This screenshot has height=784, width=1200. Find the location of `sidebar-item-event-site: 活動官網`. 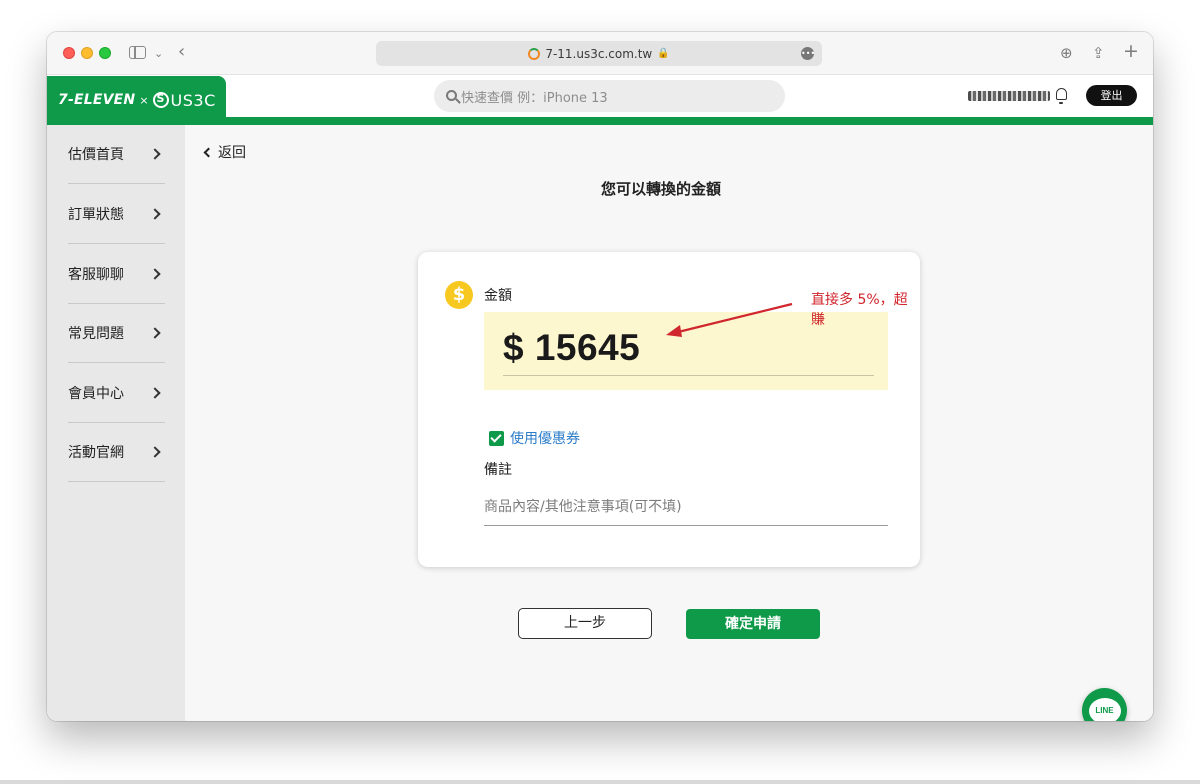

sidebar-item-event-site: 活動官網 is located at coordinates (116, 452).